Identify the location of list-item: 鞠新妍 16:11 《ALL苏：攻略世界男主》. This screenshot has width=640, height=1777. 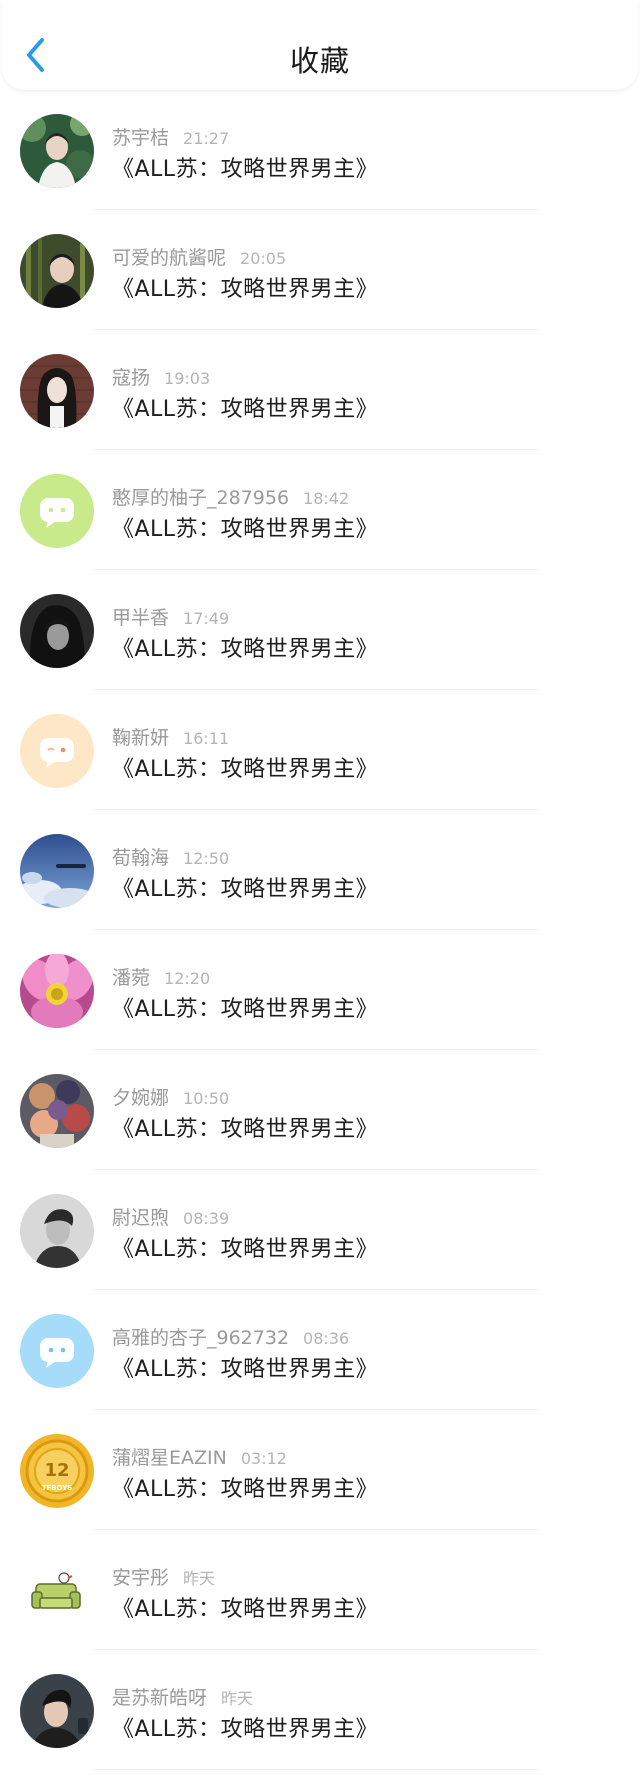
(320, 750).